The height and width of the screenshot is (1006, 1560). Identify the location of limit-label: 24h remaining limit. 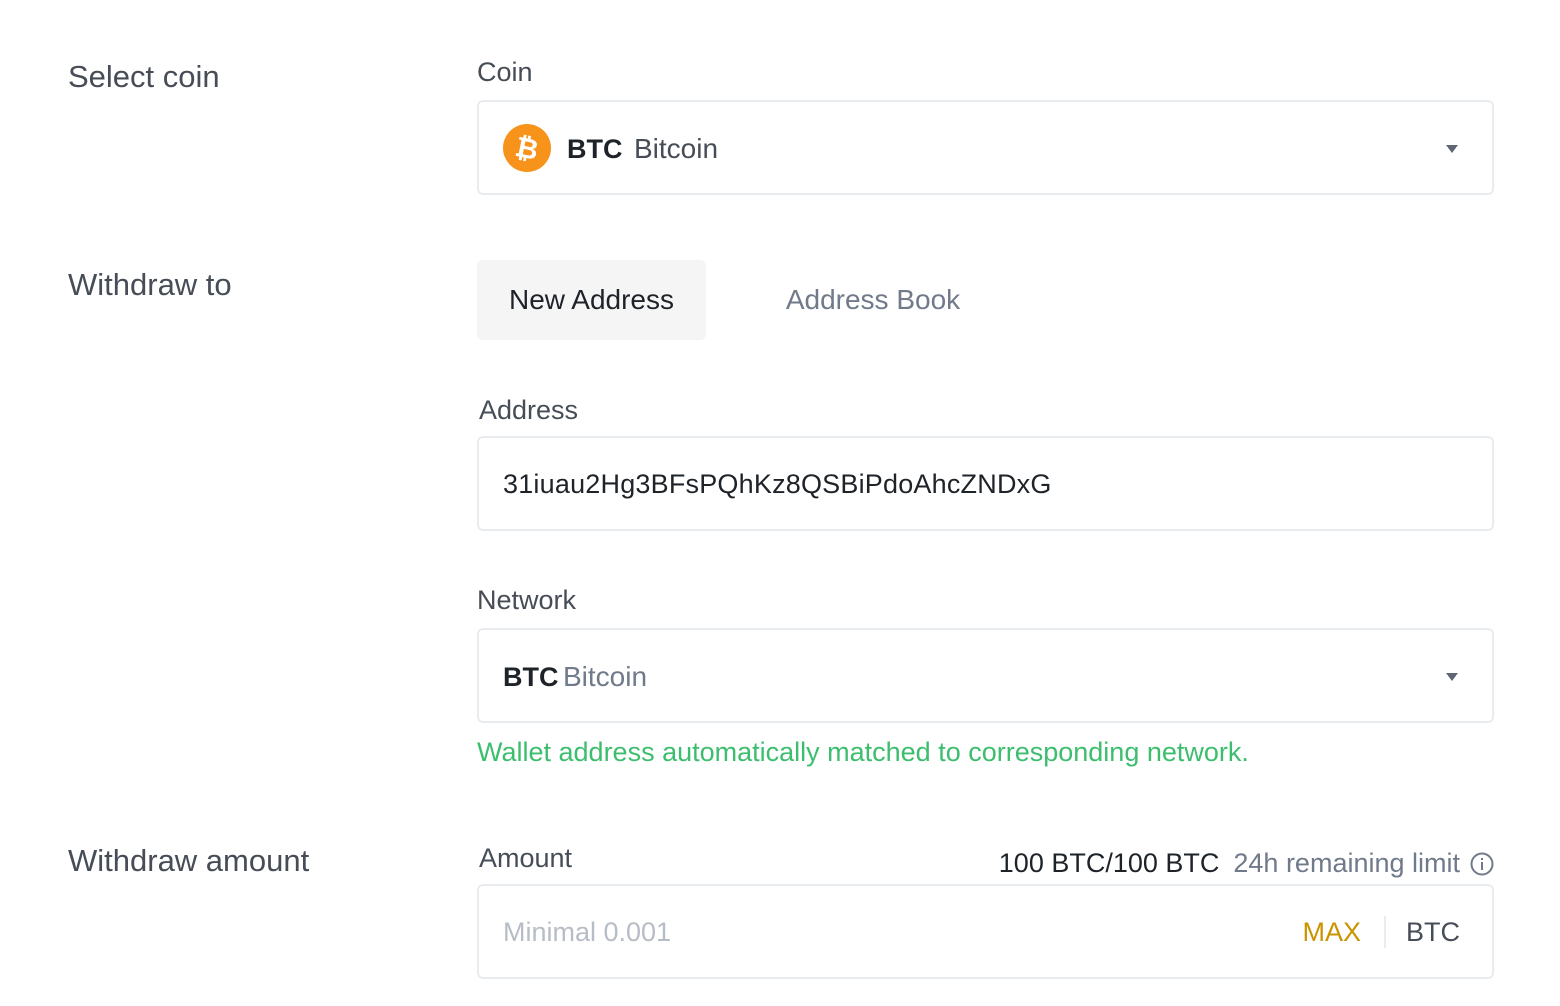
(1346, 863).